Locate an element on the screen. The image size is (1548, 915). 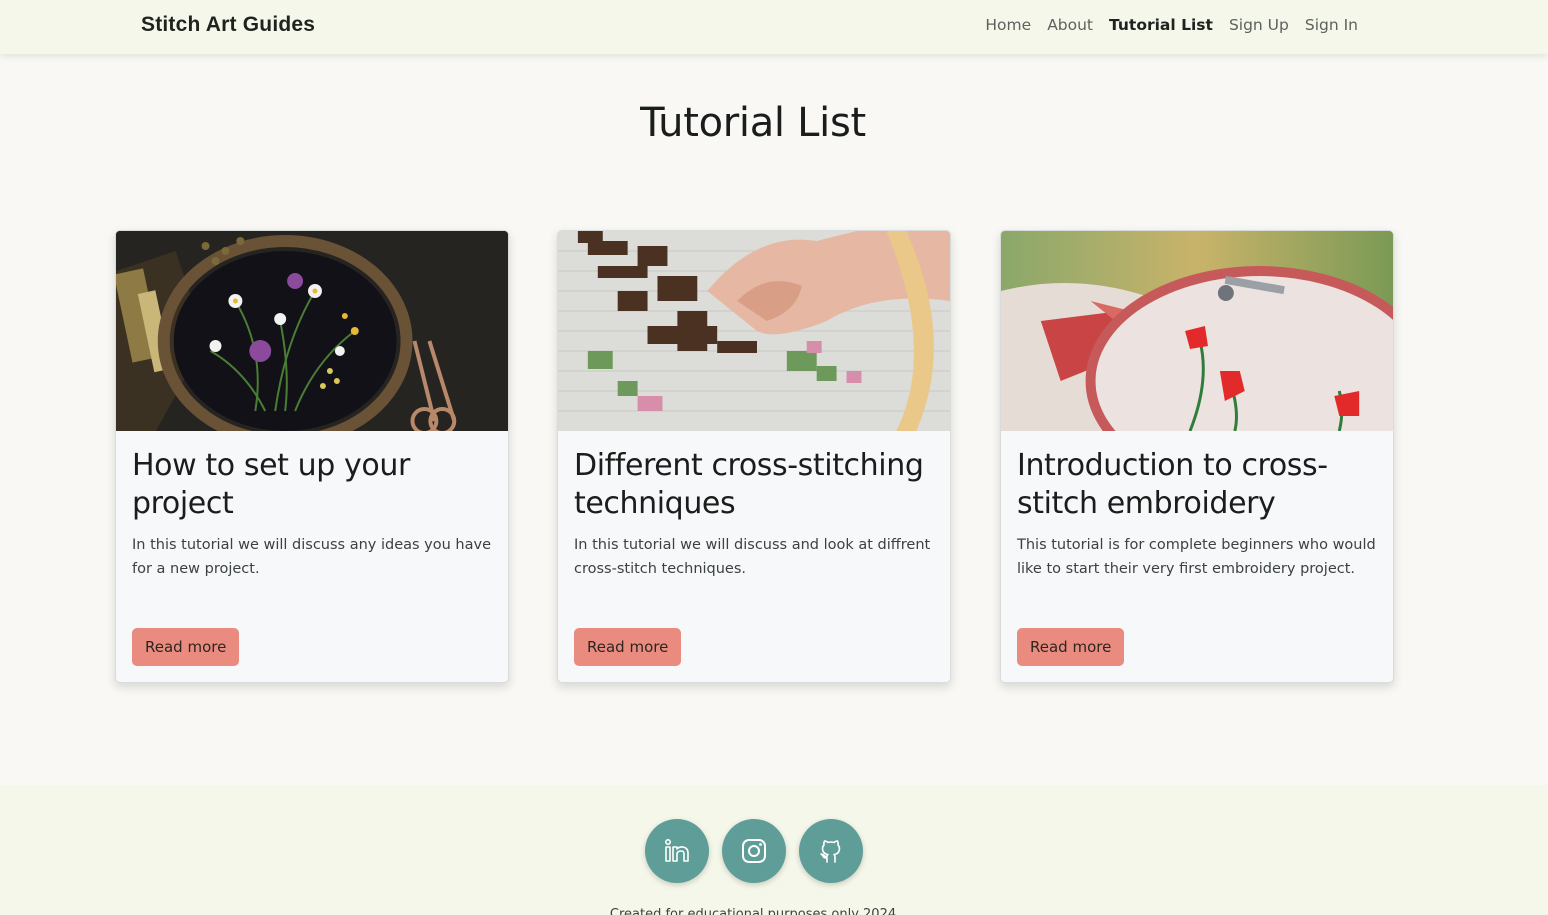
linkedin-icon is located at coordinates (676, 850).